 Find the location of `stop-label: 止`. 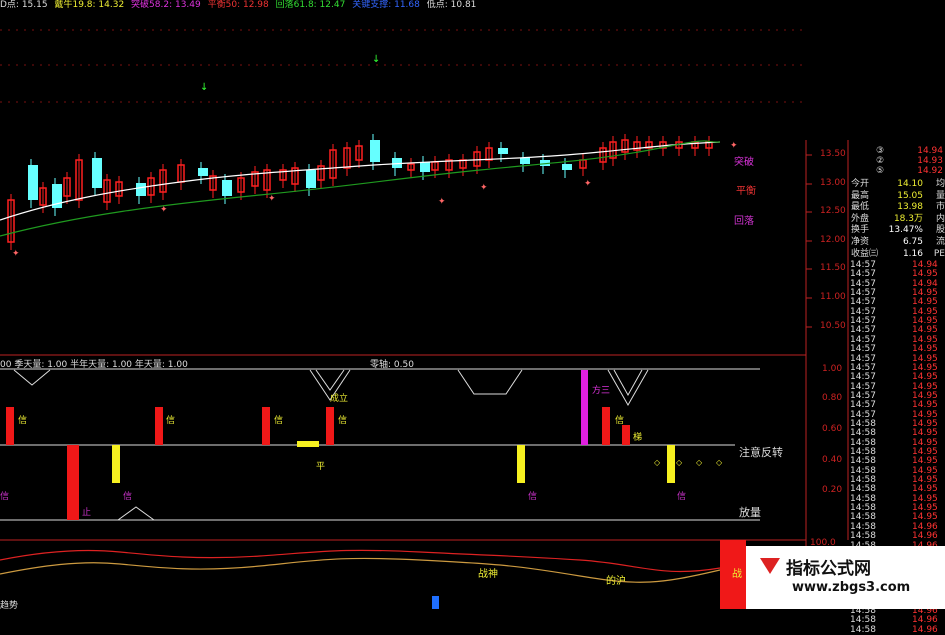

stop-label: 止 is located at coordinates (87, 513).